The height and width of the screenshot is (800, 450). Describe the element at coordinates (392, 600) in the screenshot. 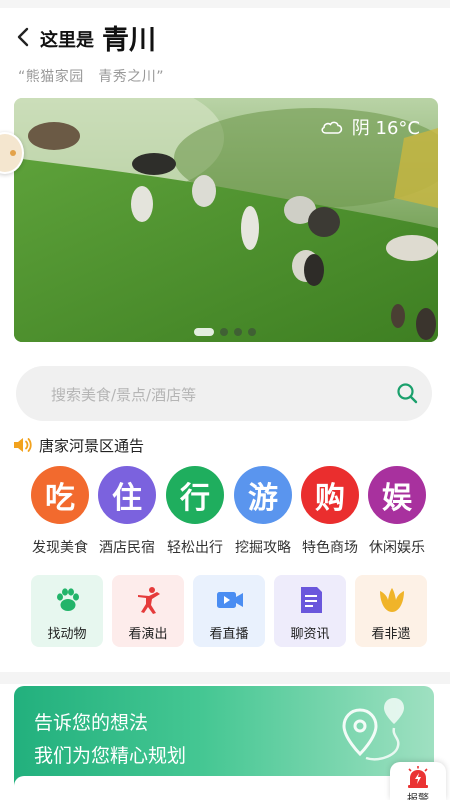

I see `tulip-icon` at that location.